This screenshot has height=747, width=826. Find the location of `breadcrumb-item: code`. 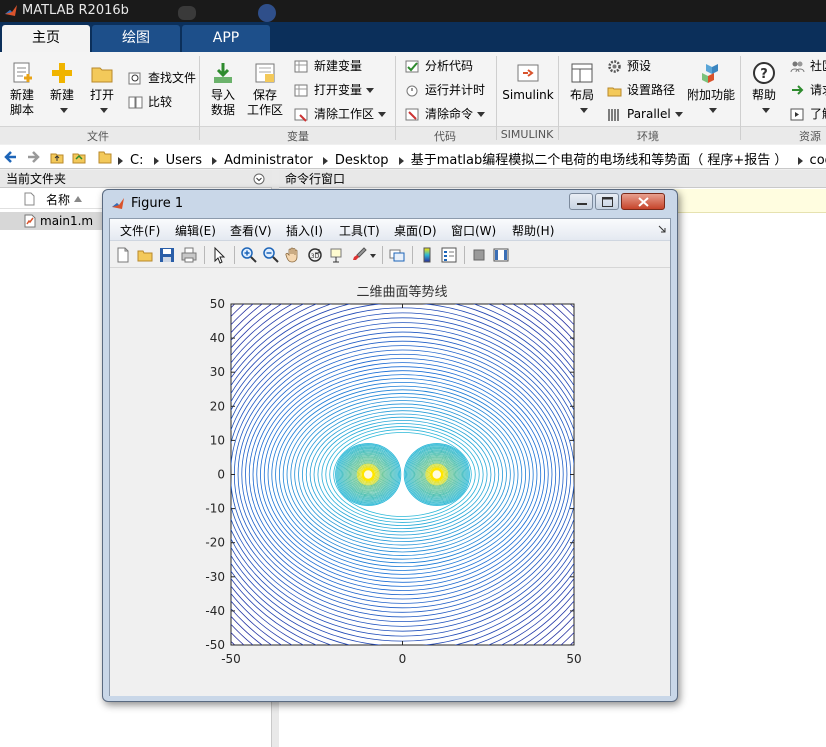

breadcrumb-item: code is located at coordinates (818, 160).